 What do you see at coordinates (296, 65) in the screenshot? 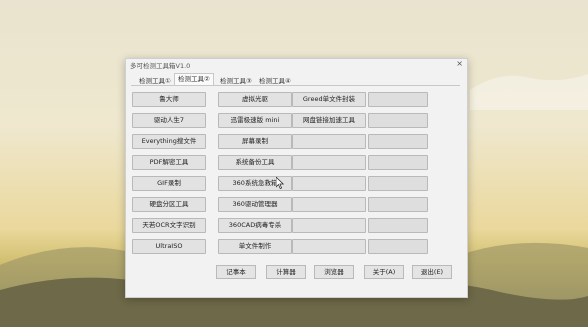
I see `title-bar: 多可检测工具箱V1.0 ×` at bounding box center [296, 65].